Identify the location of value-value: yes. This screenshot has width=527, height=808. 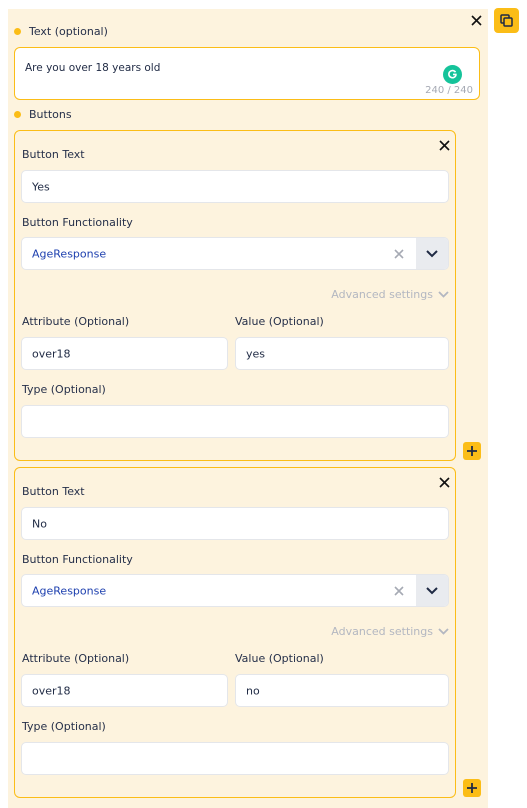
(256, 353).